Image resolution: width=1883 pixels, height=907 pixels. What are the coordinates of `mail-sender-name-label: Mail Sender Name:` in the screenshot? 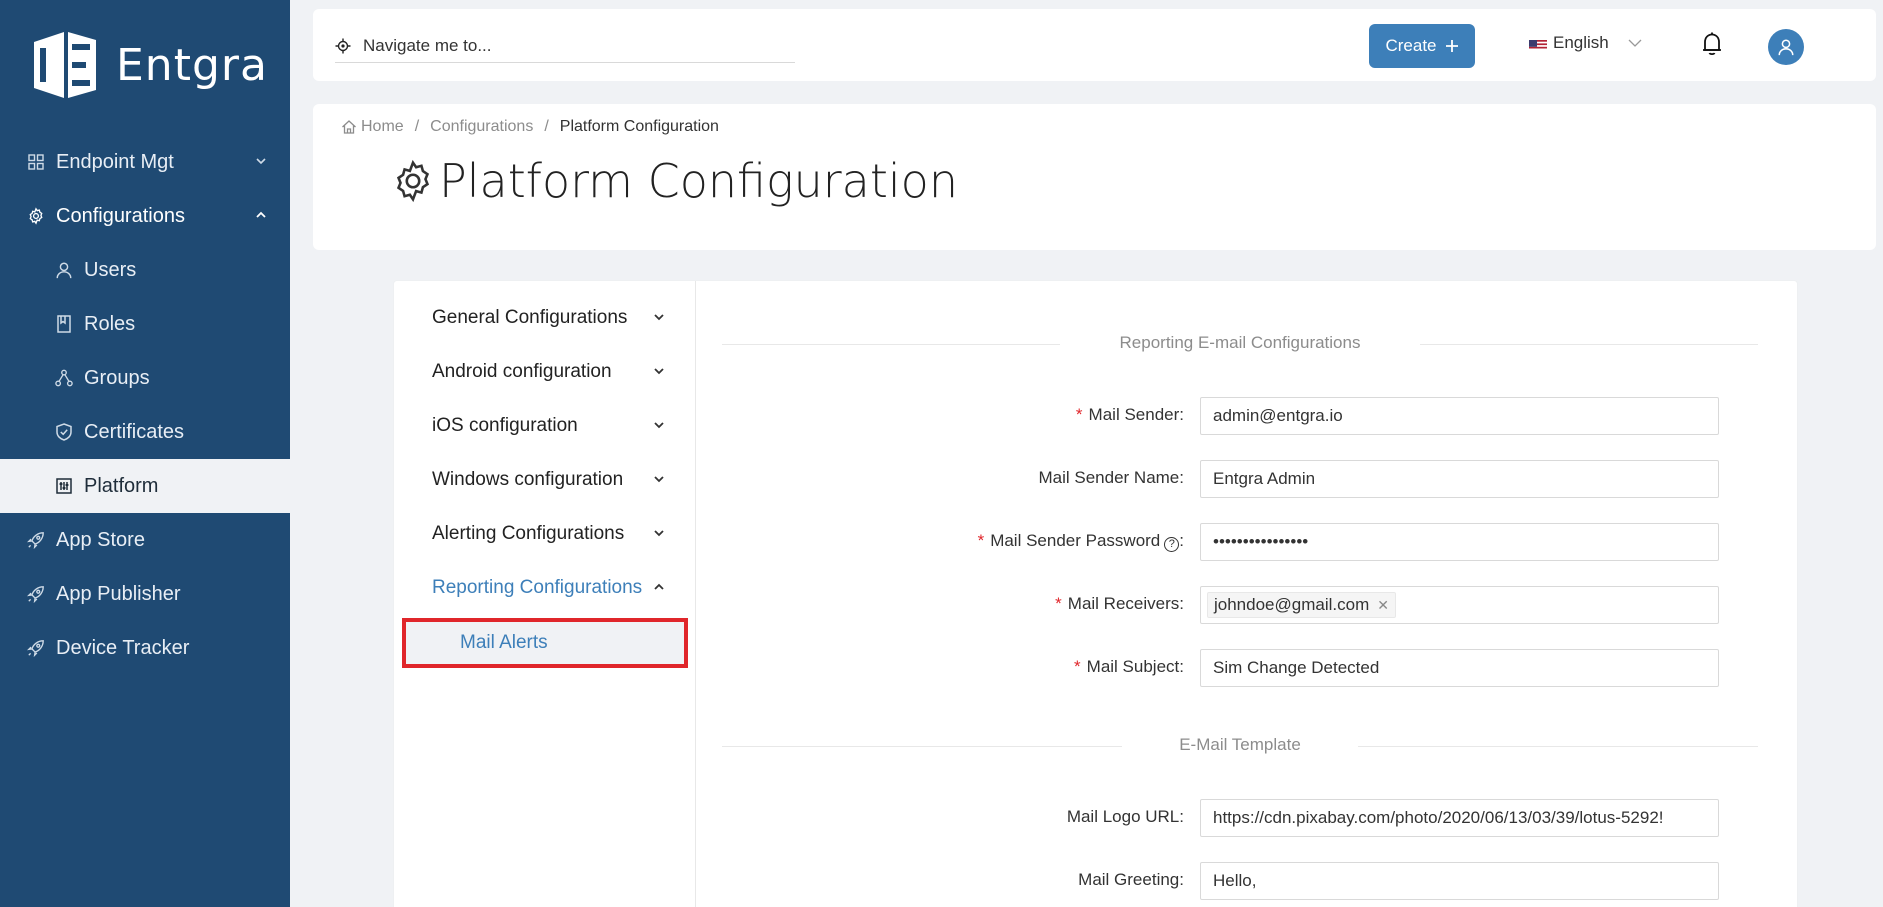 It's located at (1111, 477).